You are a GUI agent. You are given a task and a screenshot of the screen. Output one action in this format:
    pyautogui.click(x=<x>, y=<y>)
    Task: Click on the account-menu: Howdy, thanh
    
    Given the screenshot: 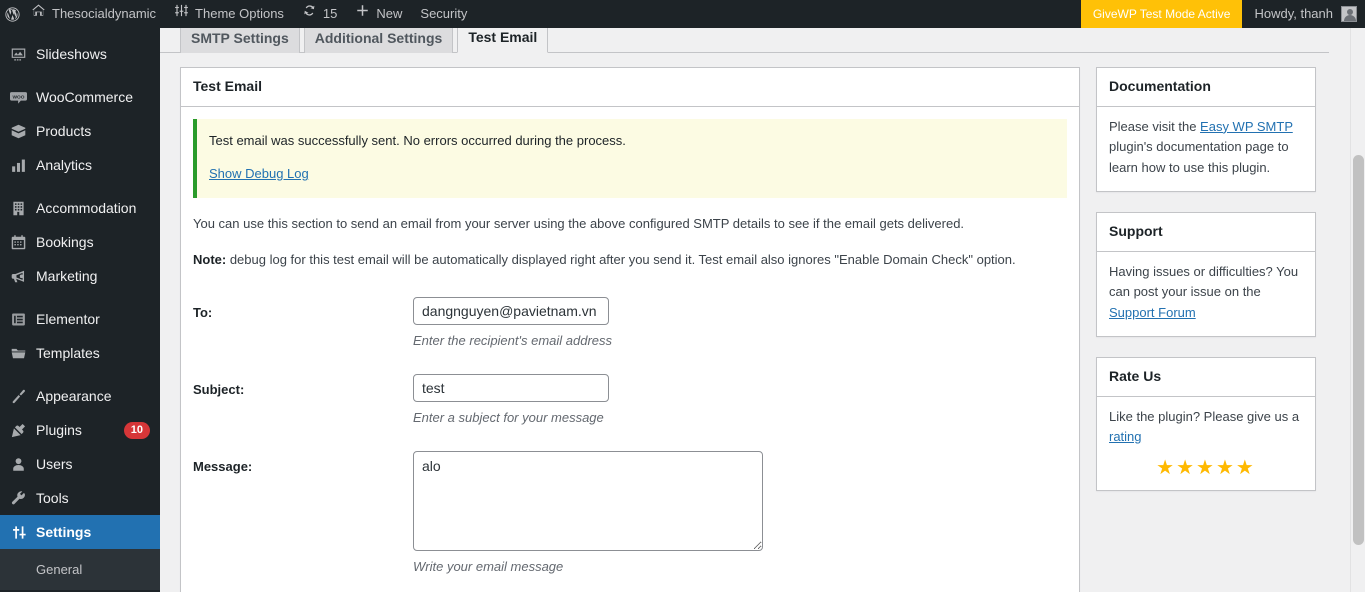 What is the action you would take?
    pyautogui.click(x=1303, y=14)
    